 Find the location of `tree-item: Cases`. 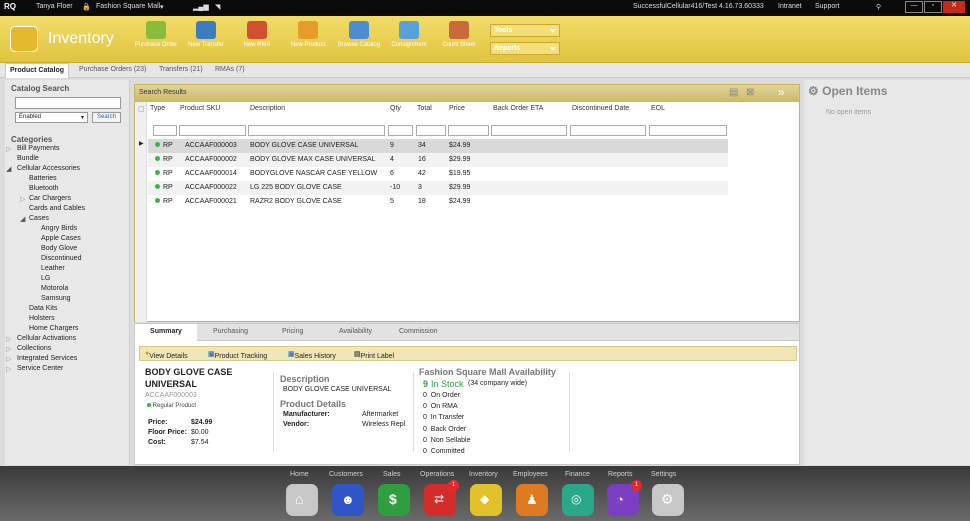

tree-item: Cases is located at coordinates (39, 218).